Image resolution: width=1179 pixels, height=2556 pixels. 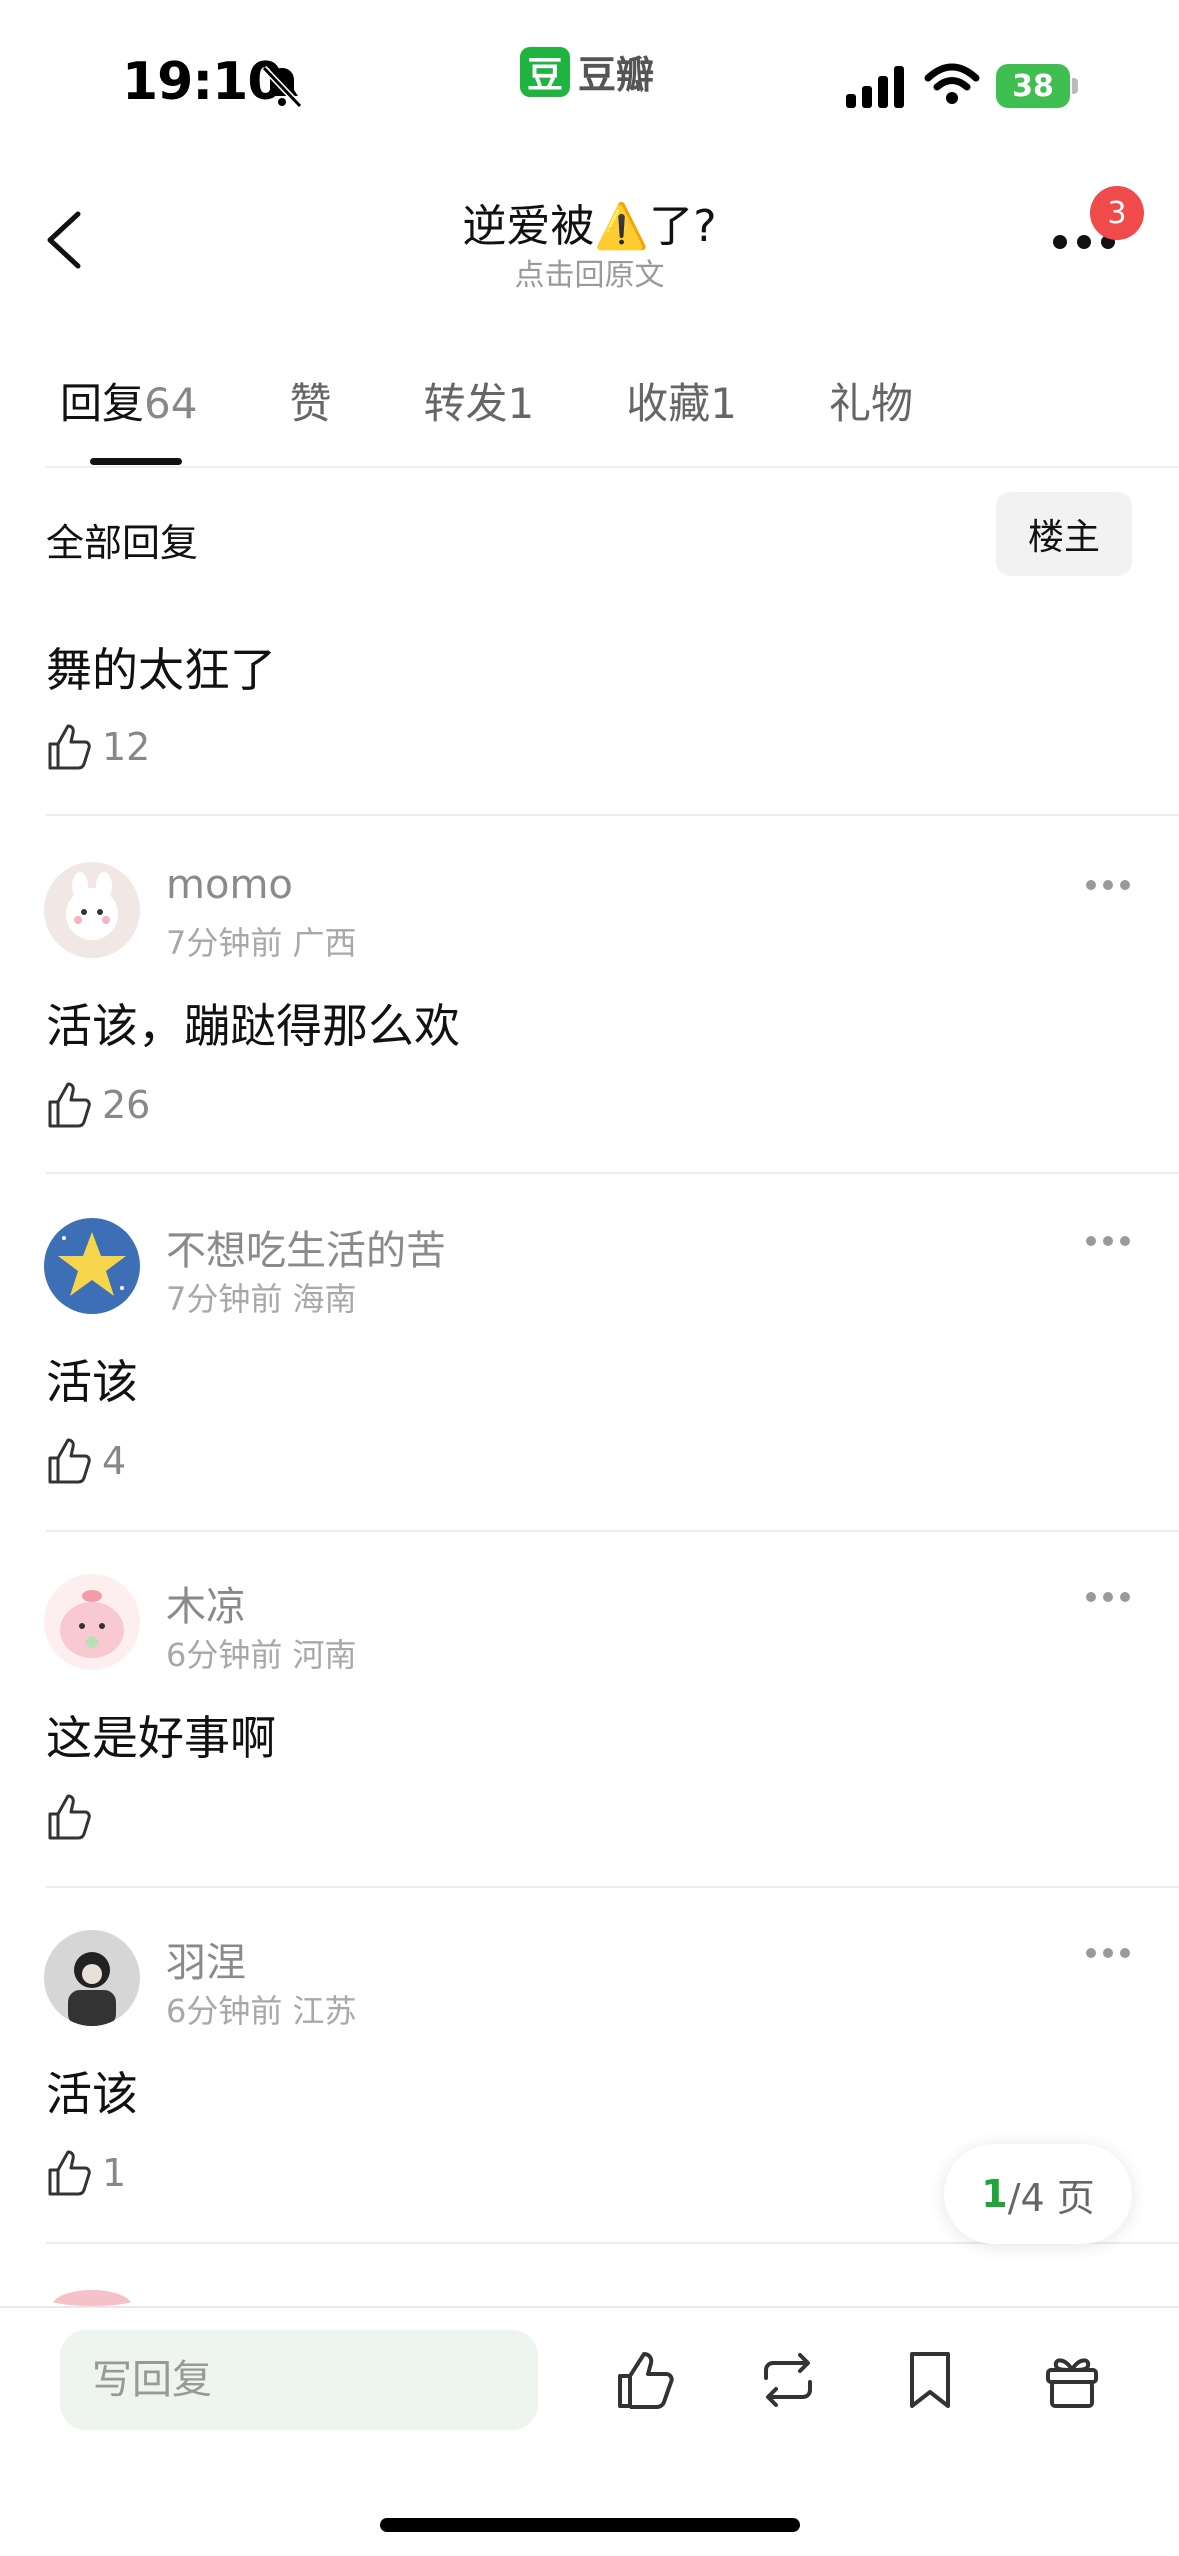 I want to click on all-replies-label: 全部回复, so click(x=122, y=543).